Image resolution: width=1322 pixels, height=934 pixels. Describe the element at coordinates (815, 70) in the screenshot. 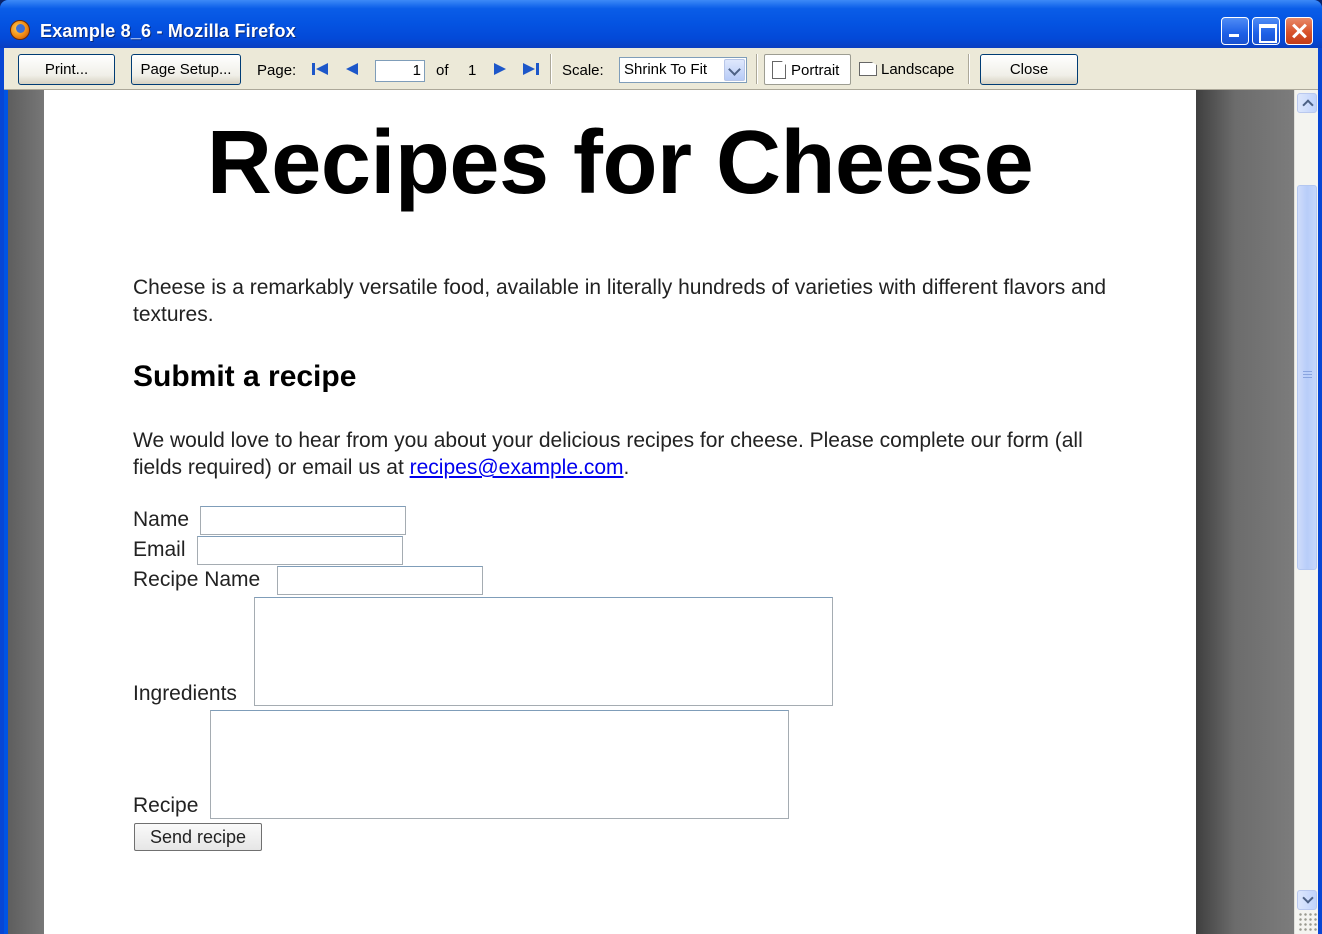

I see `portrait-label: Portrait` at that location.